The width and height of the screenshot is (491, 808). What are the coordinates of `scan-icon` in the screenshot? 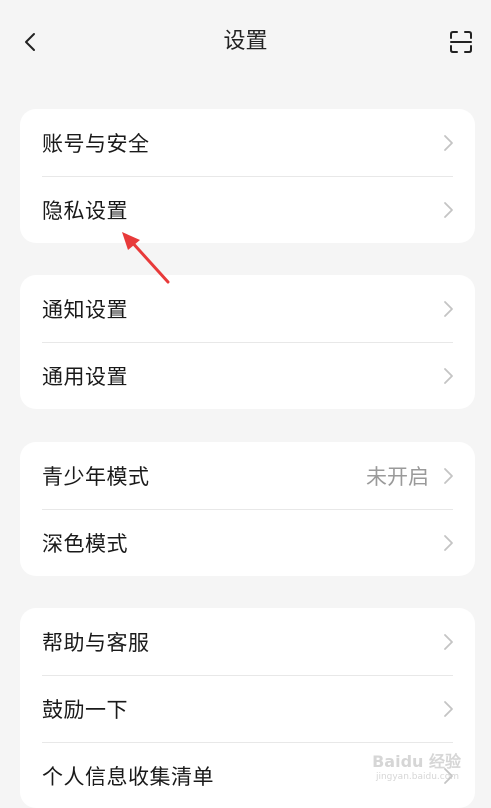 It's located at (461, 42).